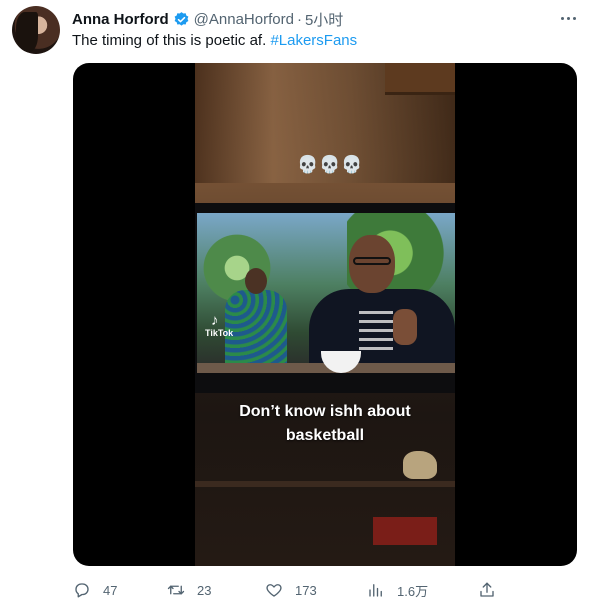 This screenshot has height=605, width=595. Describe the element at coordinates (219, 333) in the screenshot. I see `tiktok-label: TikTok` at that location.